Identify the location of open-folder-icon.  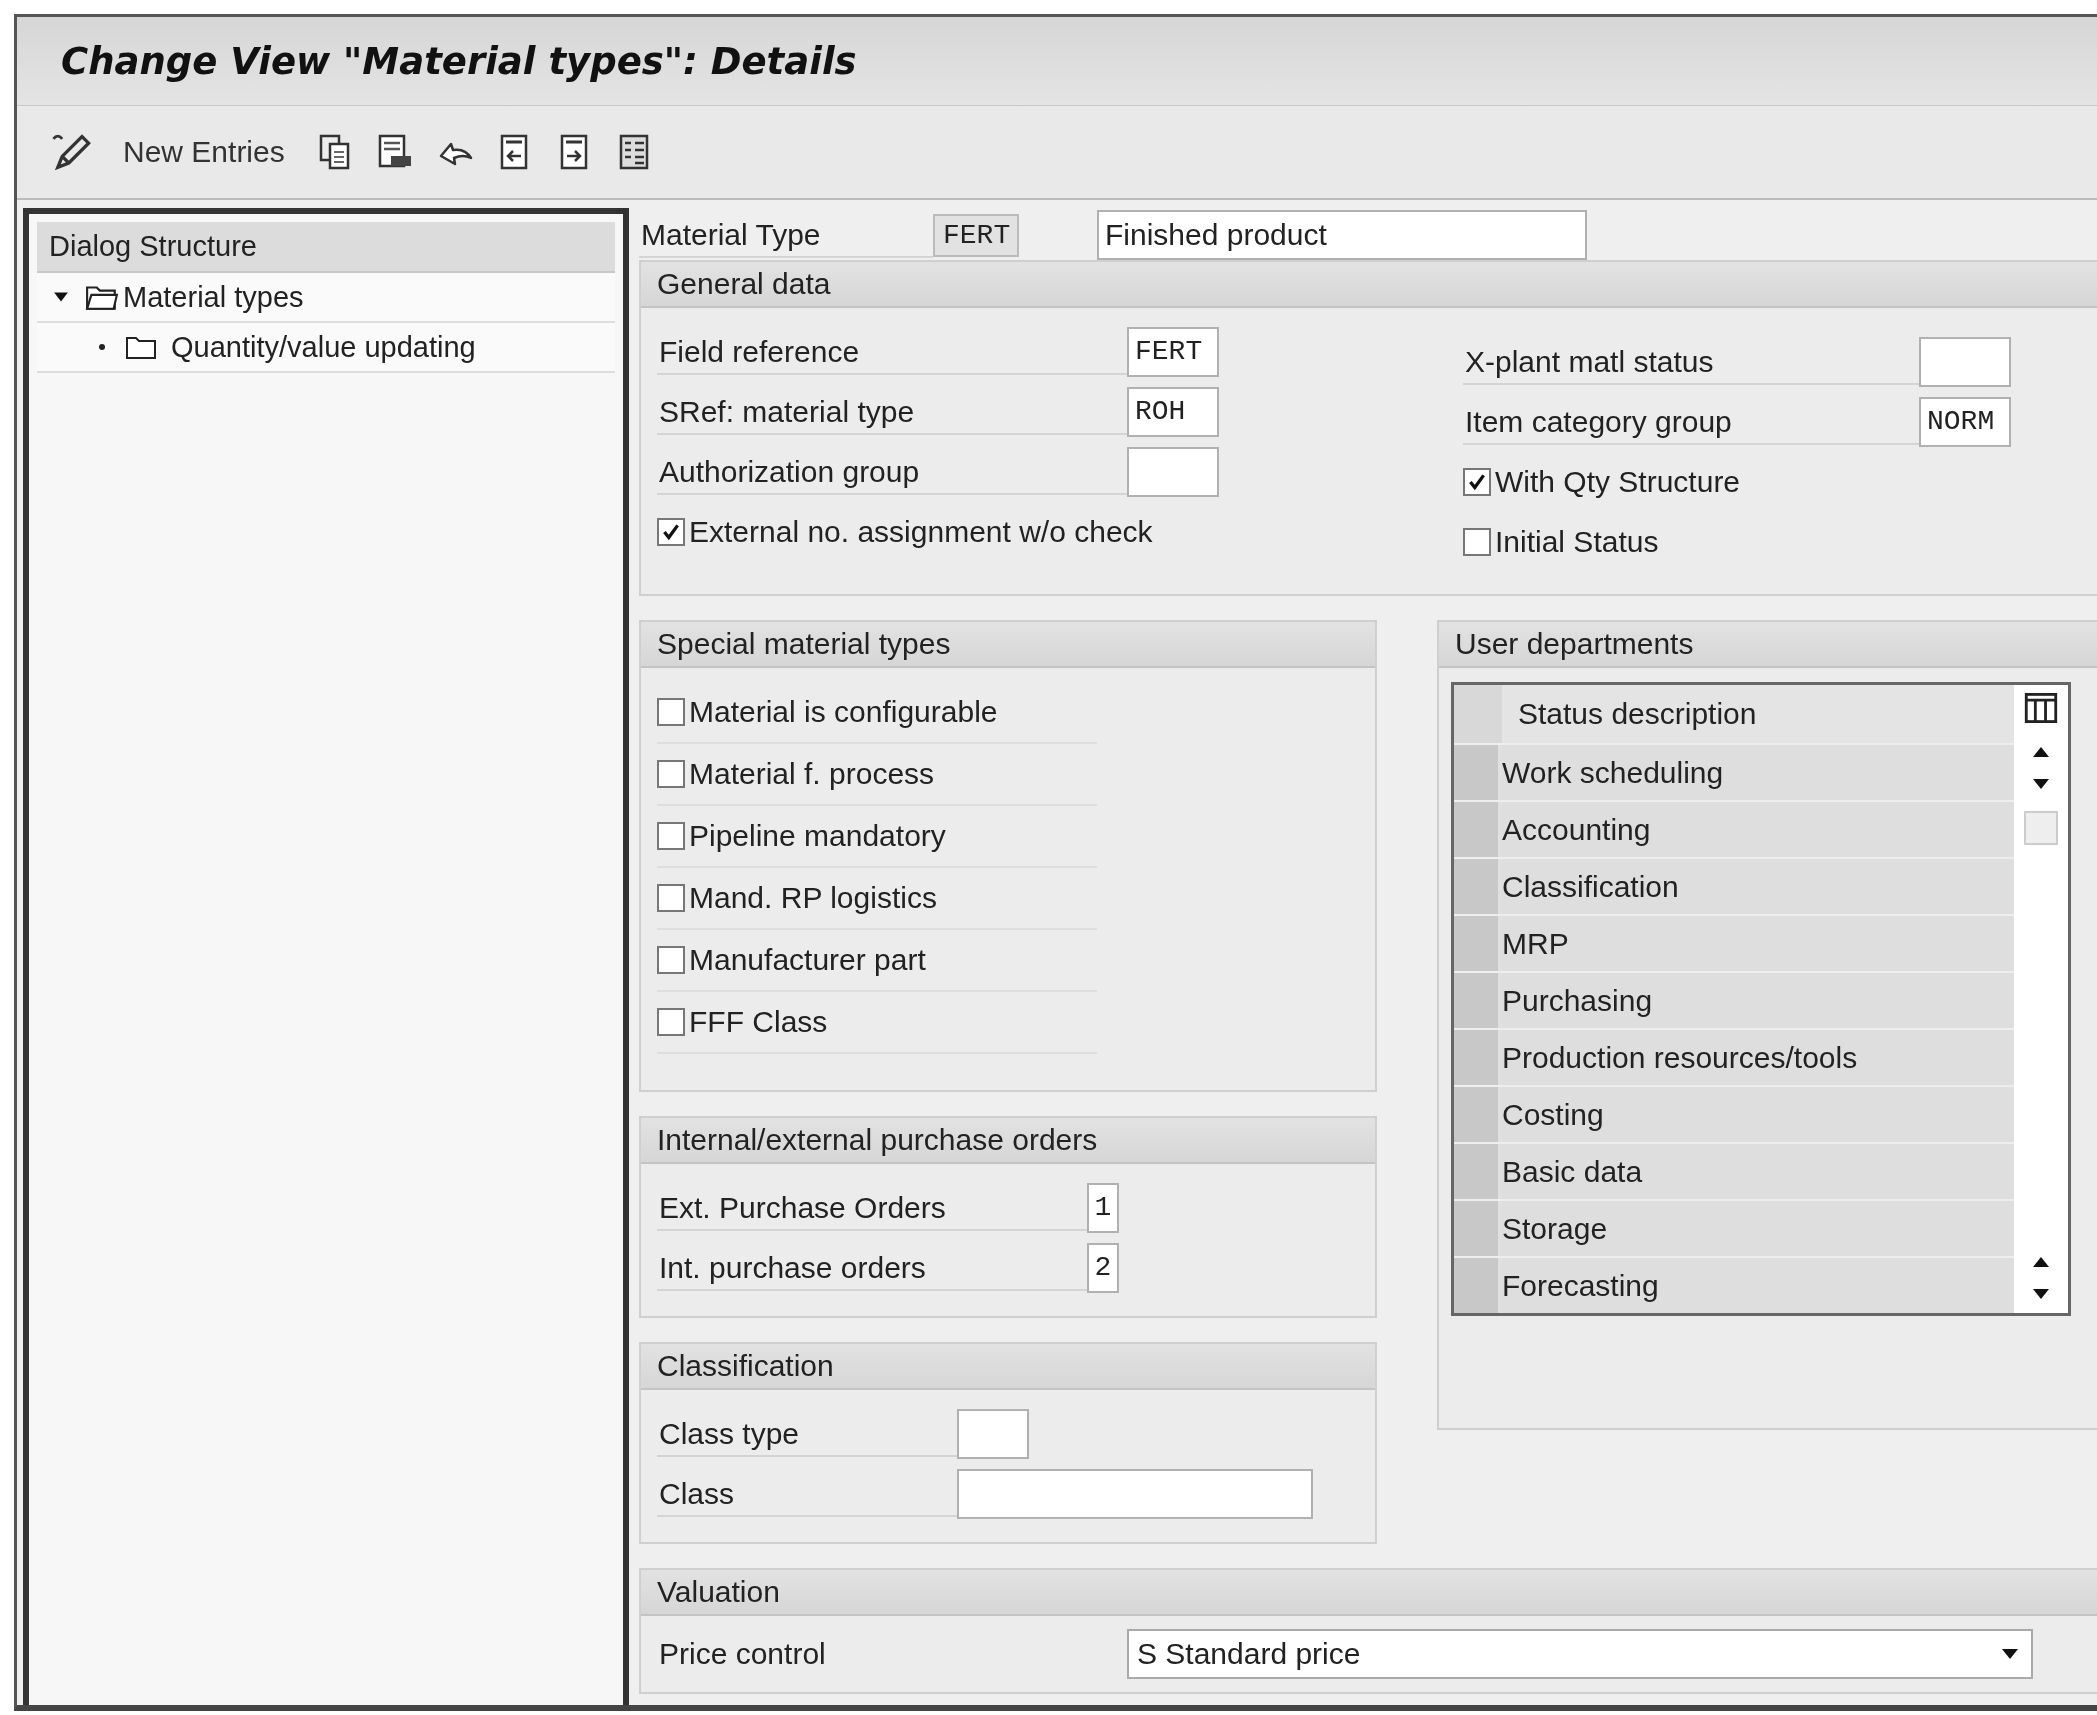
(102, 297).